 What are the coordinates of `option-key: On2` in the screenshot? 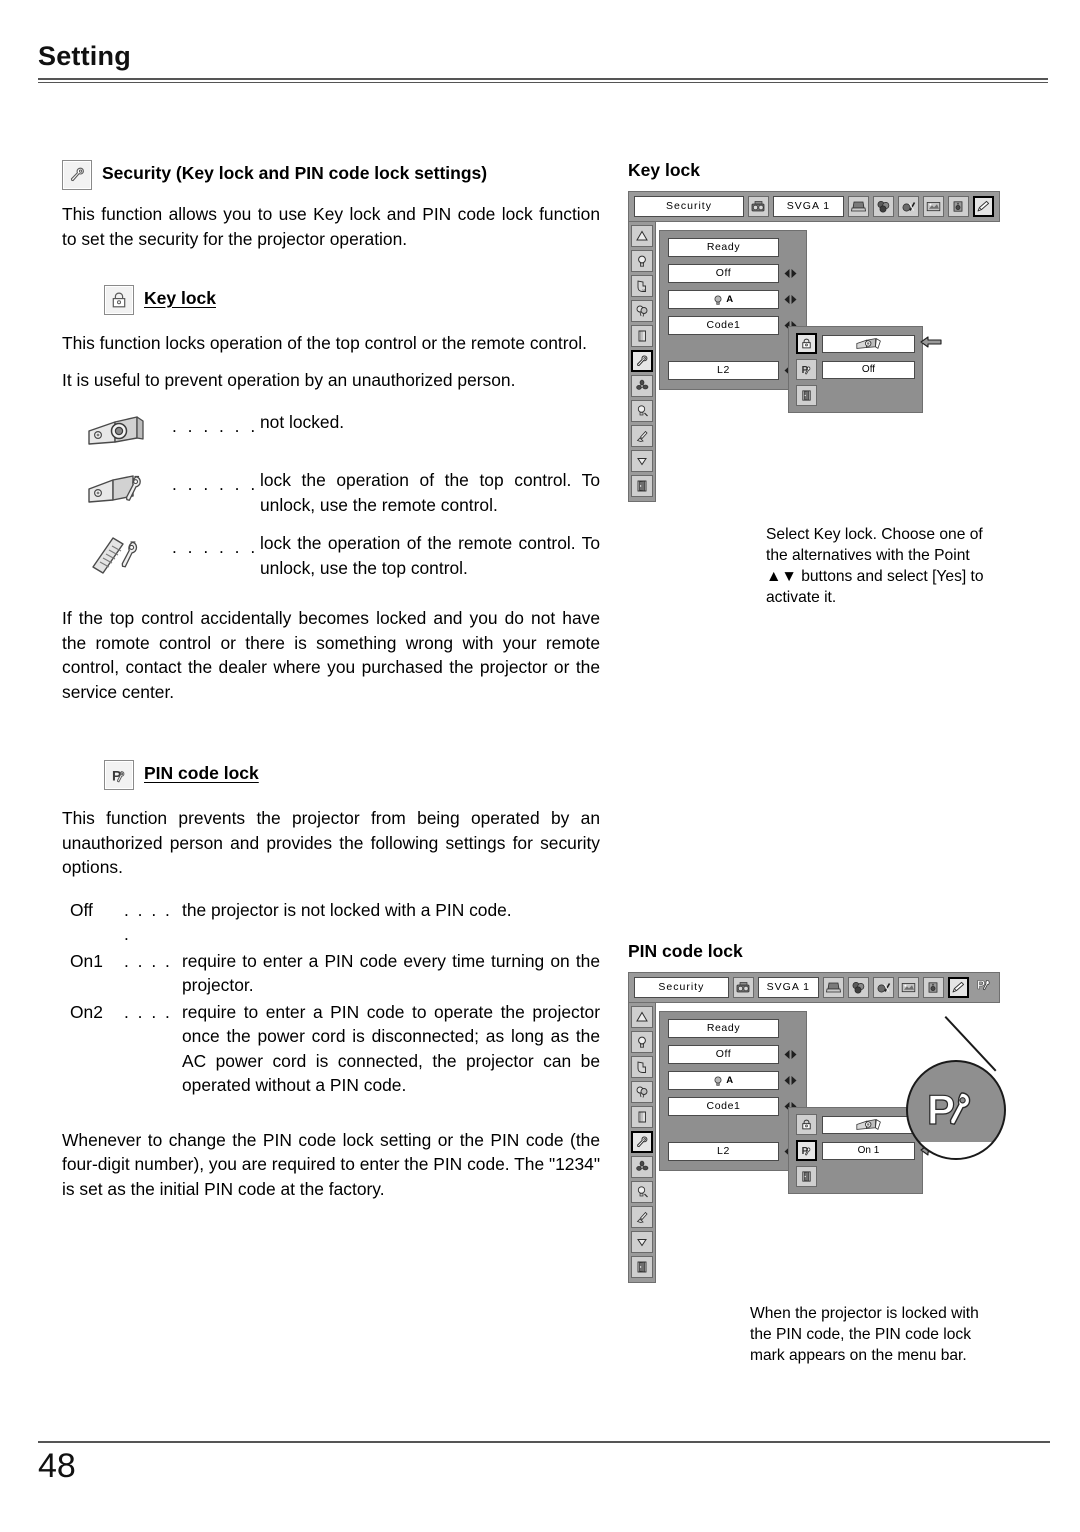 It's located at (86, 1011).